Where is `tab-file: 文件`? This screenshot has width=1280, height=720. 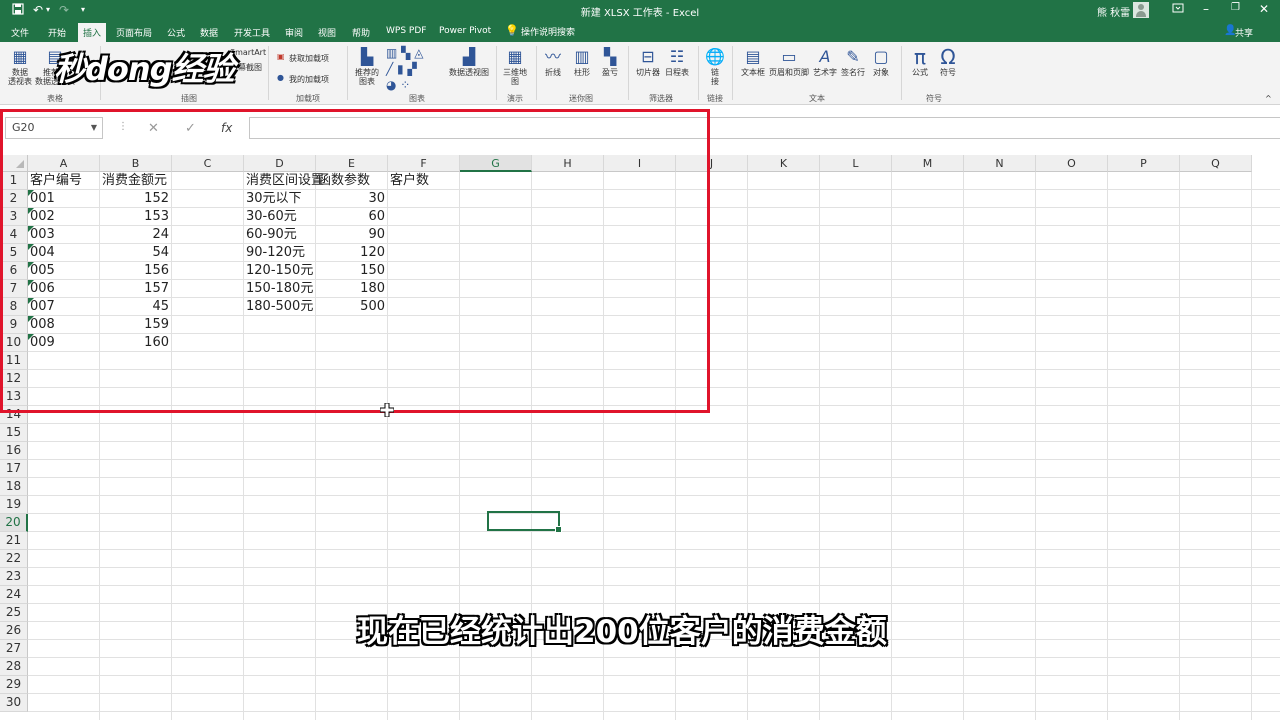 tab-file: 文件 is located at coordinates (20, 32).